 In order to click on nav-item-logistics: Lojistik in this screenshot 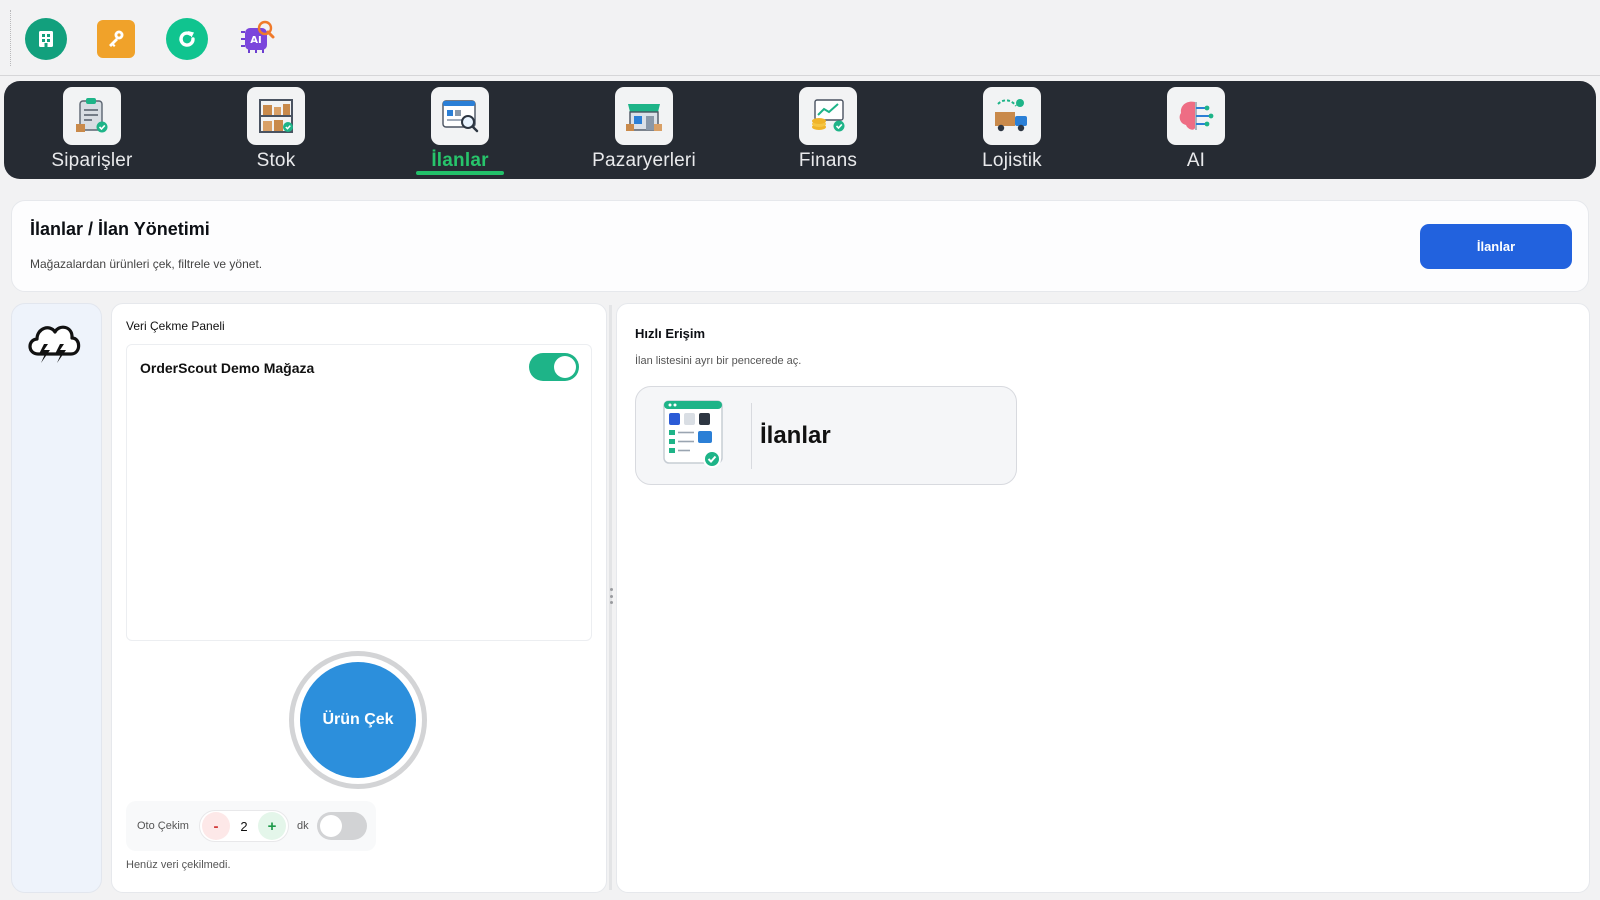, I will do `click(1012, 132)`.